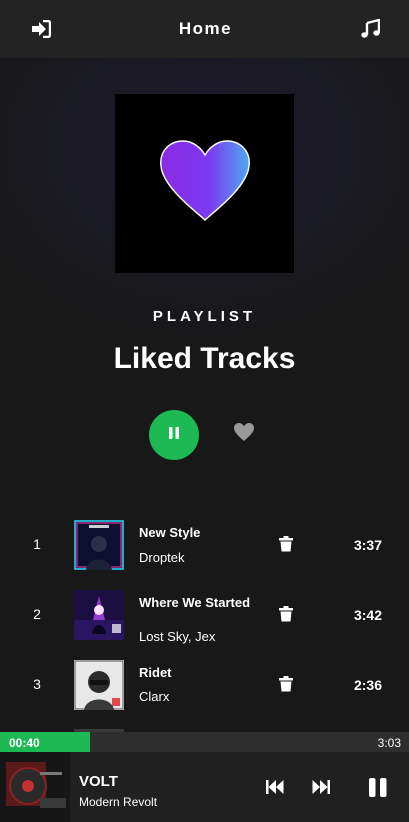  Describe the element at coordinates (155, 672) in the screenshot. I see `track-name: Ridet` at that location.